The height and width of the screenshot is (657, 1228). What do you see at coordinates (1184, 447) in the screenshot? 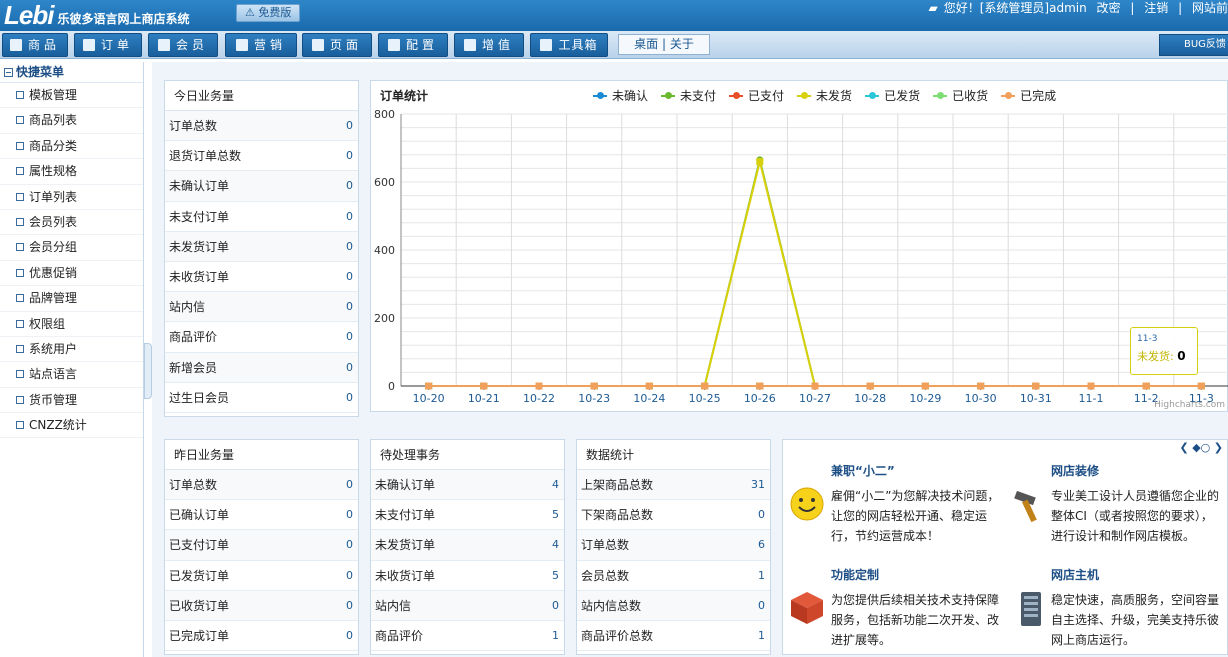
I see `prev-icon: ❮` at bounding box center [1184, 447].